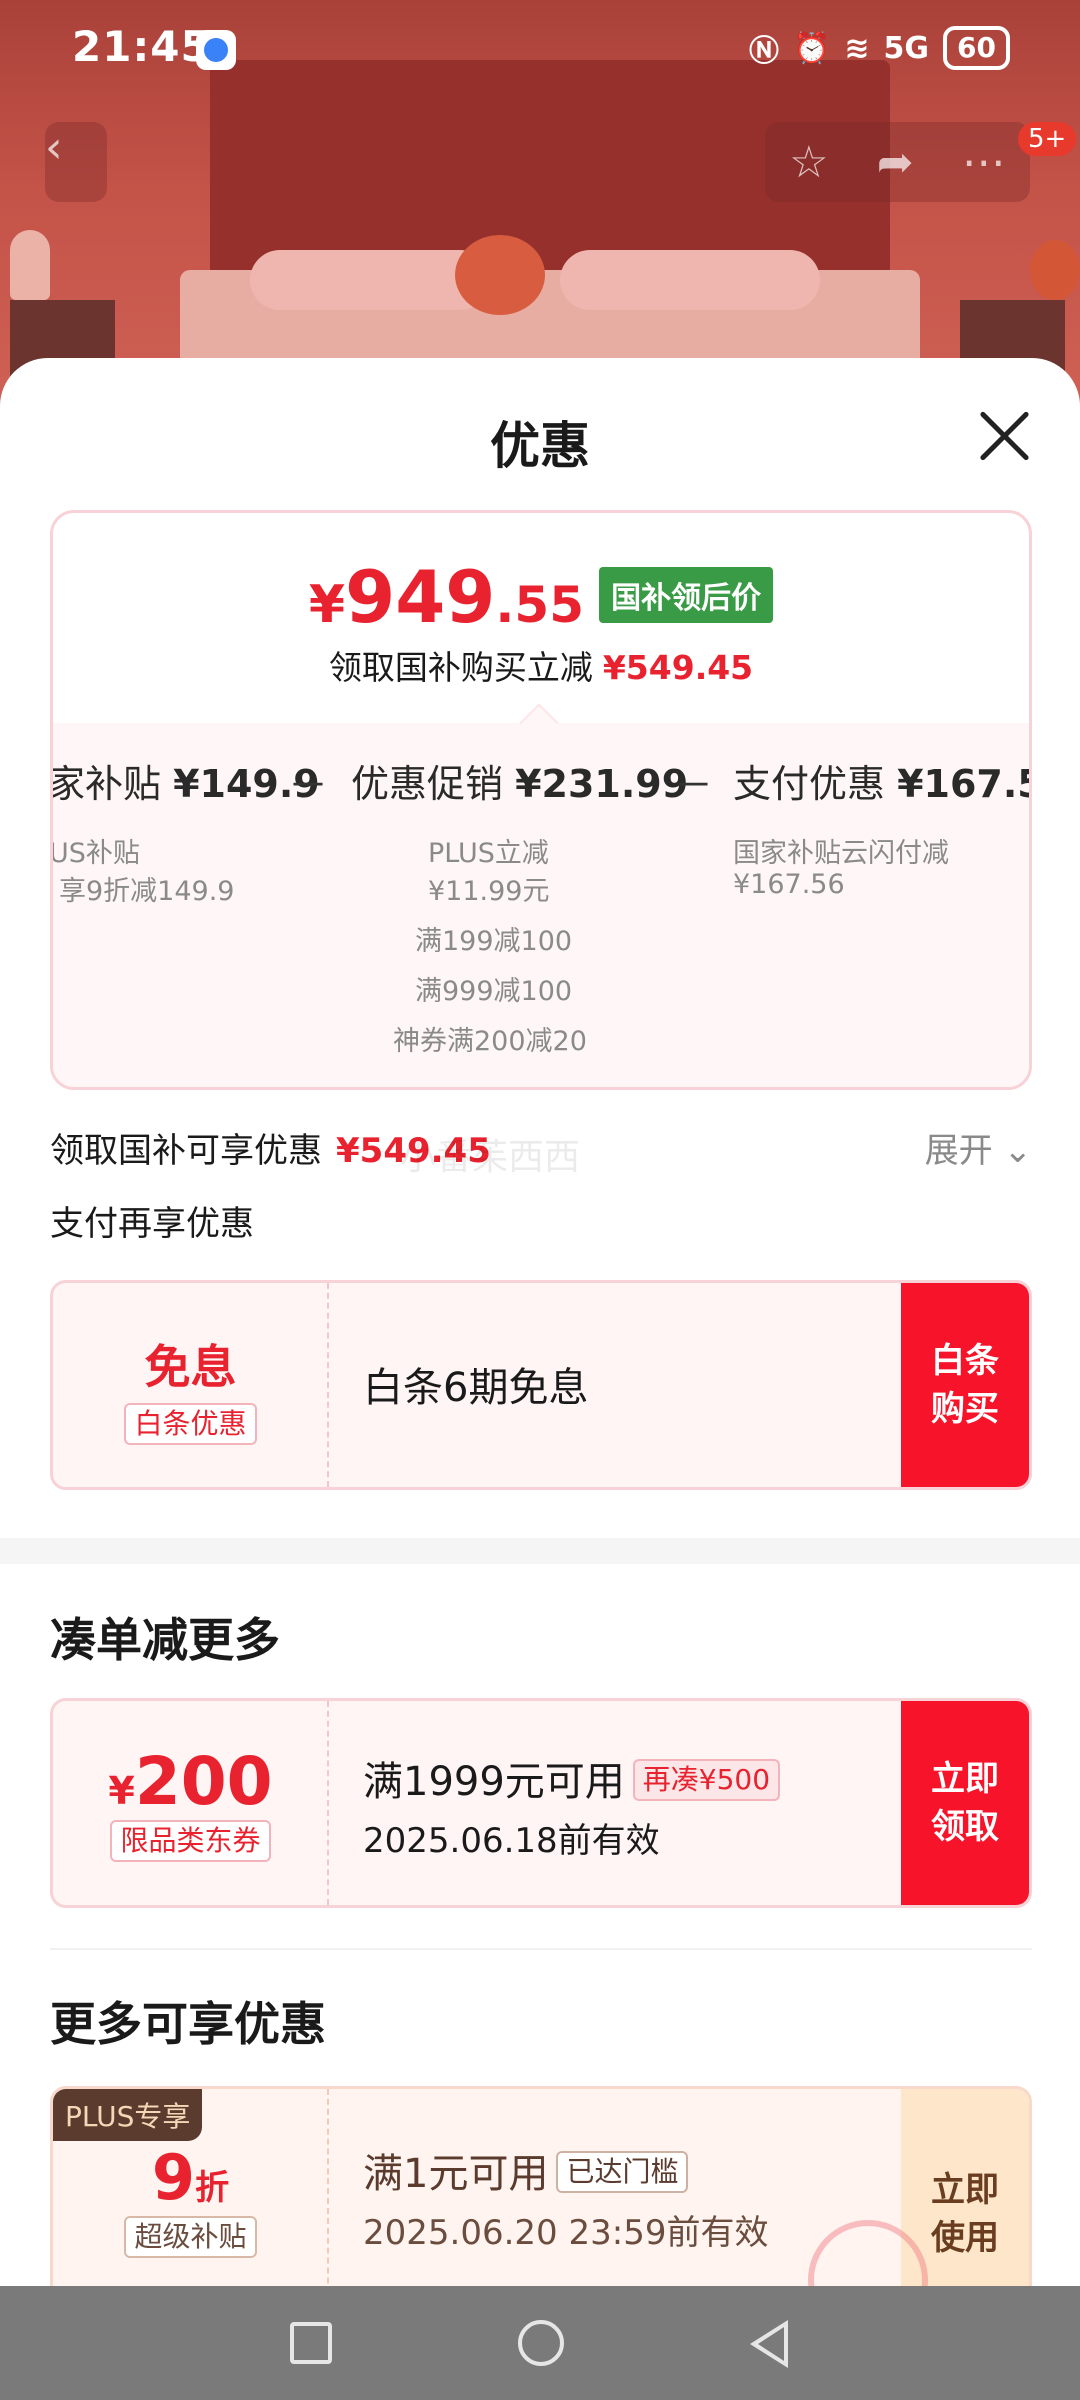 The height and width of the screenshot is (2400, 1080). Describe the element at coordinates (141, 46) in the screenshot. I see `status-time: 21:45` at that location.